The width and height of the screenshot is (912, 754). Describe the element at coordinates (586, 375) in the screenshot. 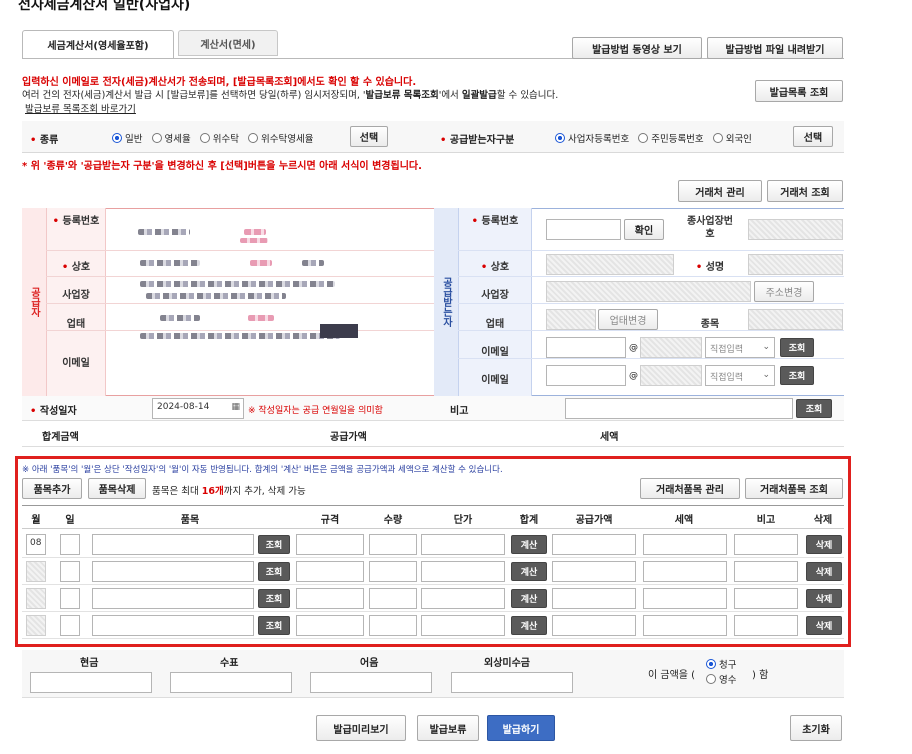

I see `receiver-email2-id` at that location.